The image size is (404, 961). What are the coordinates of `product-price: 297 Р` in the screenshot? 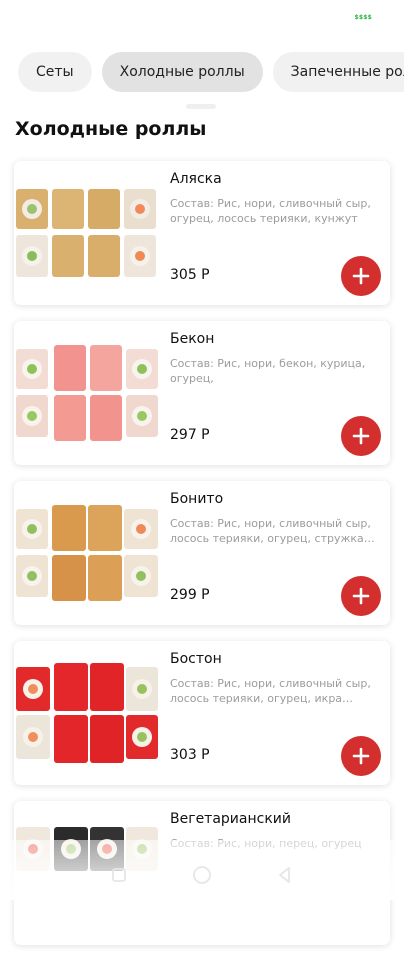 It's located at (190, 435).